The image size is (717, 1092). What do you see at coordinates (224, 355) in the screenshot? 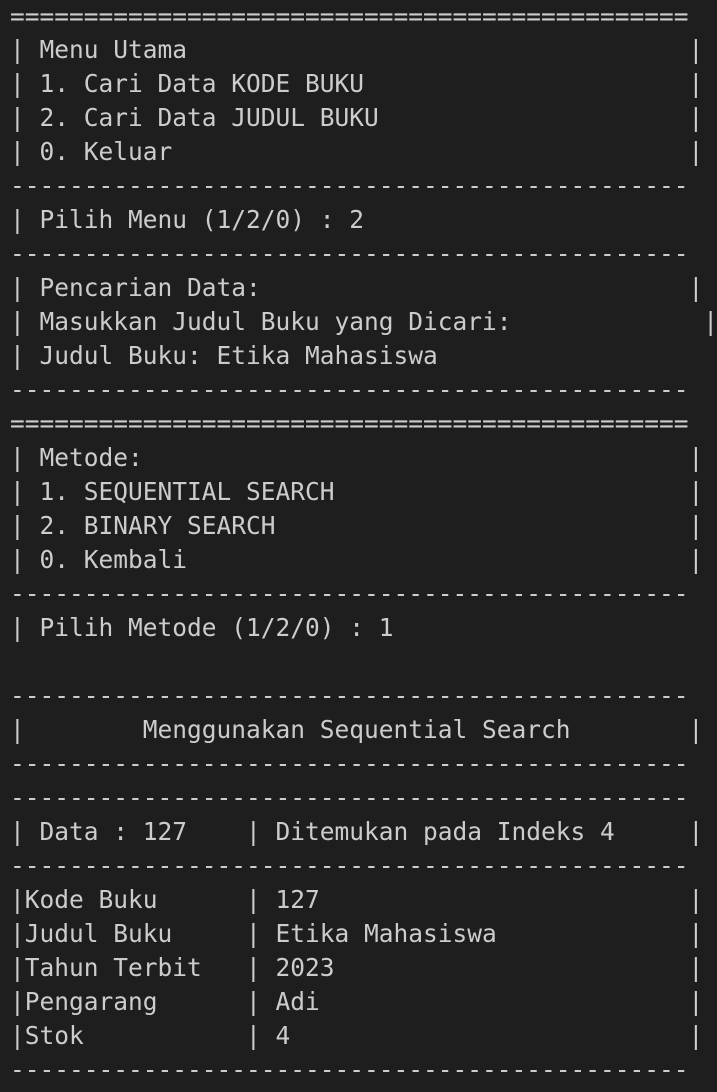
I see `terminal-line: | Judul Buku: Etika Mahasiswa` at bounding box center [224, 355].